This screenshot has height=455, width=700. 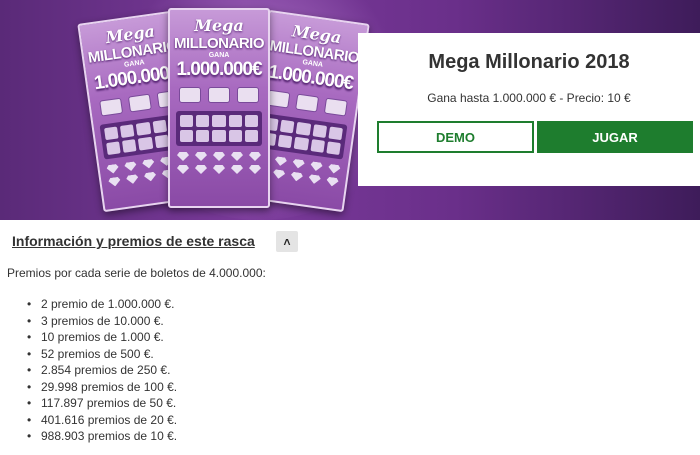 What do you see at coordinates (133, 241) in the screenshot?
I see `info-section-heading: Información y premios de este rasca` at bounding box center [133, 241].